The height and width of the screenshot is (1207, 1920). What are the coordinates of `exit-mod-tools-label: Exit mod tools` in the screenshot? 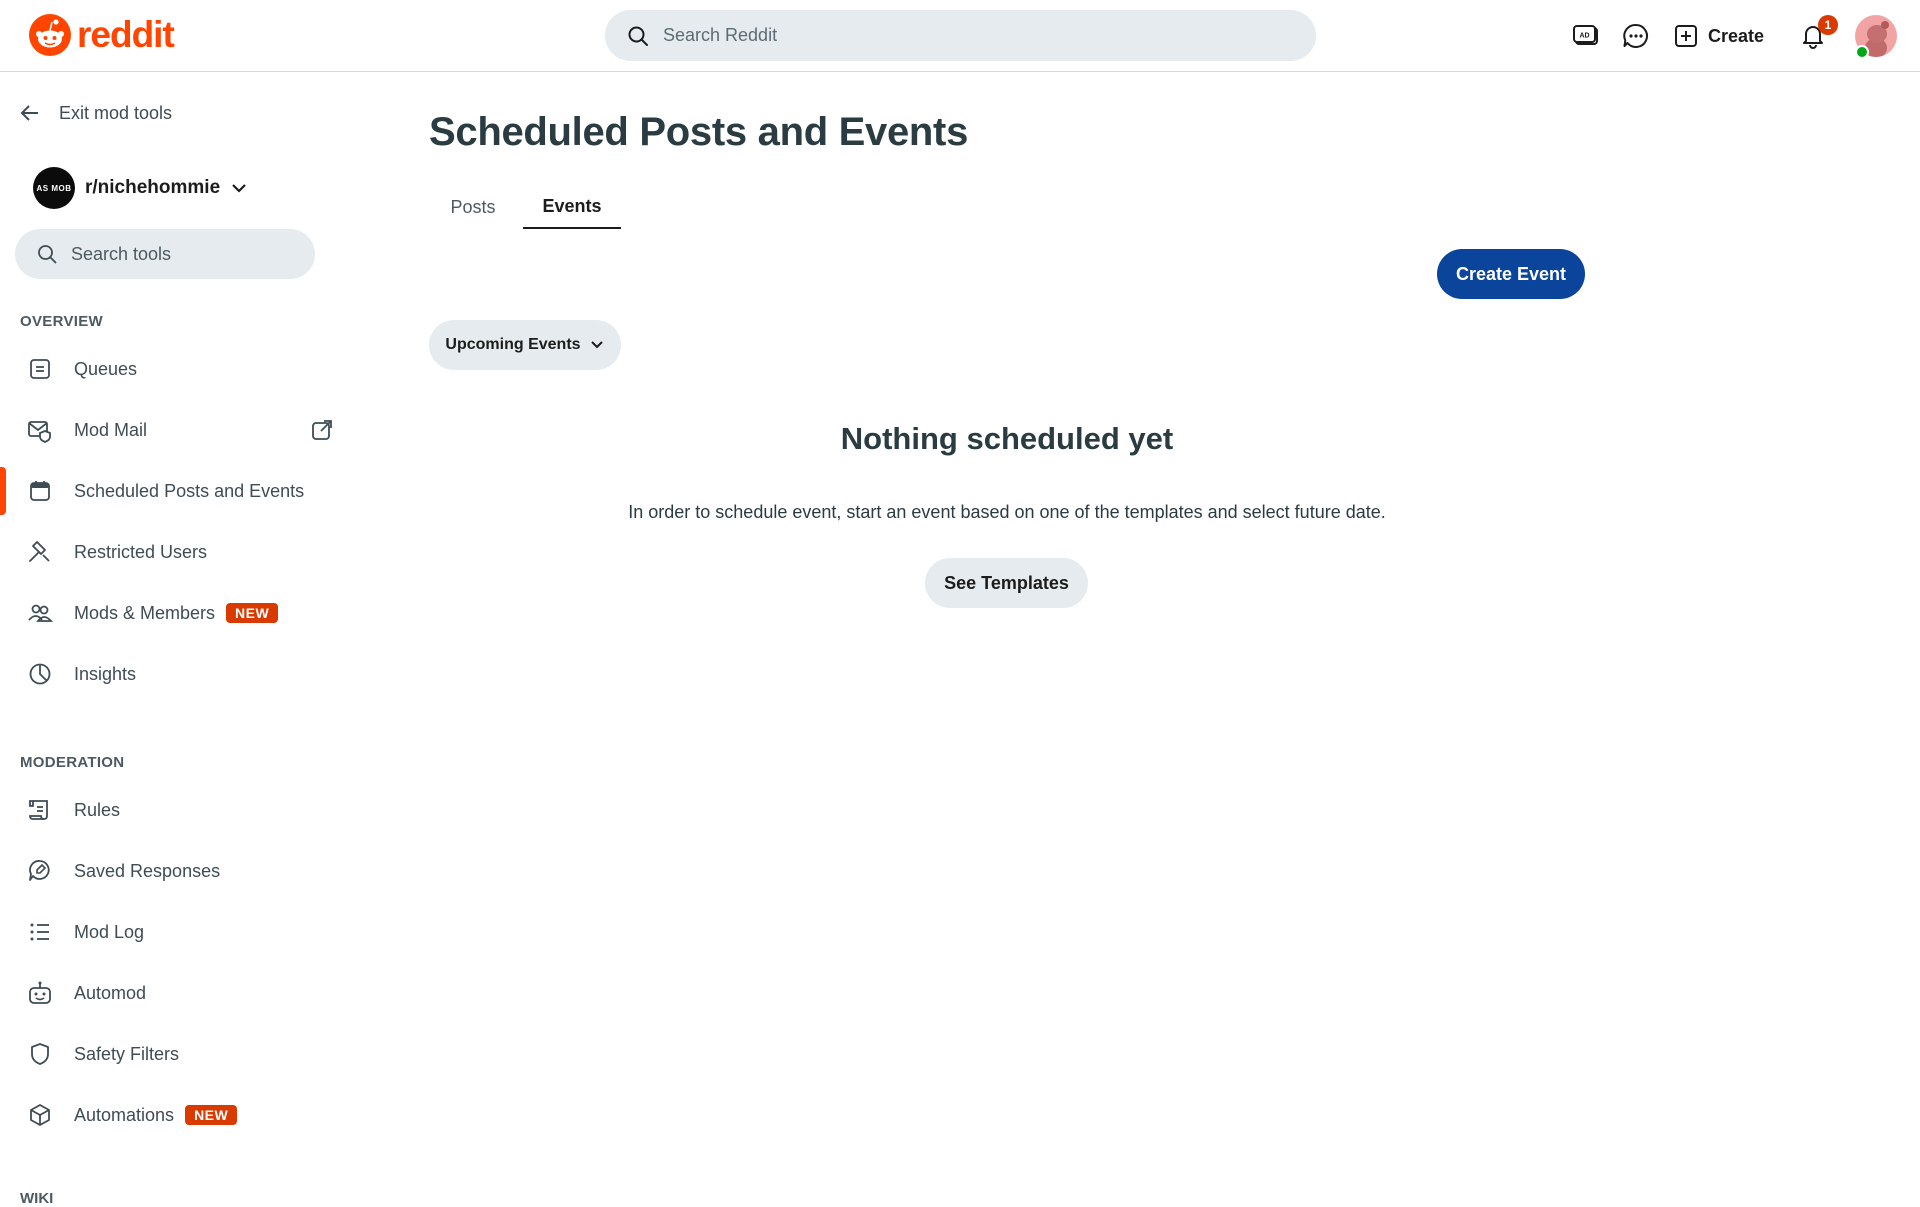 It's located at (116, 112).